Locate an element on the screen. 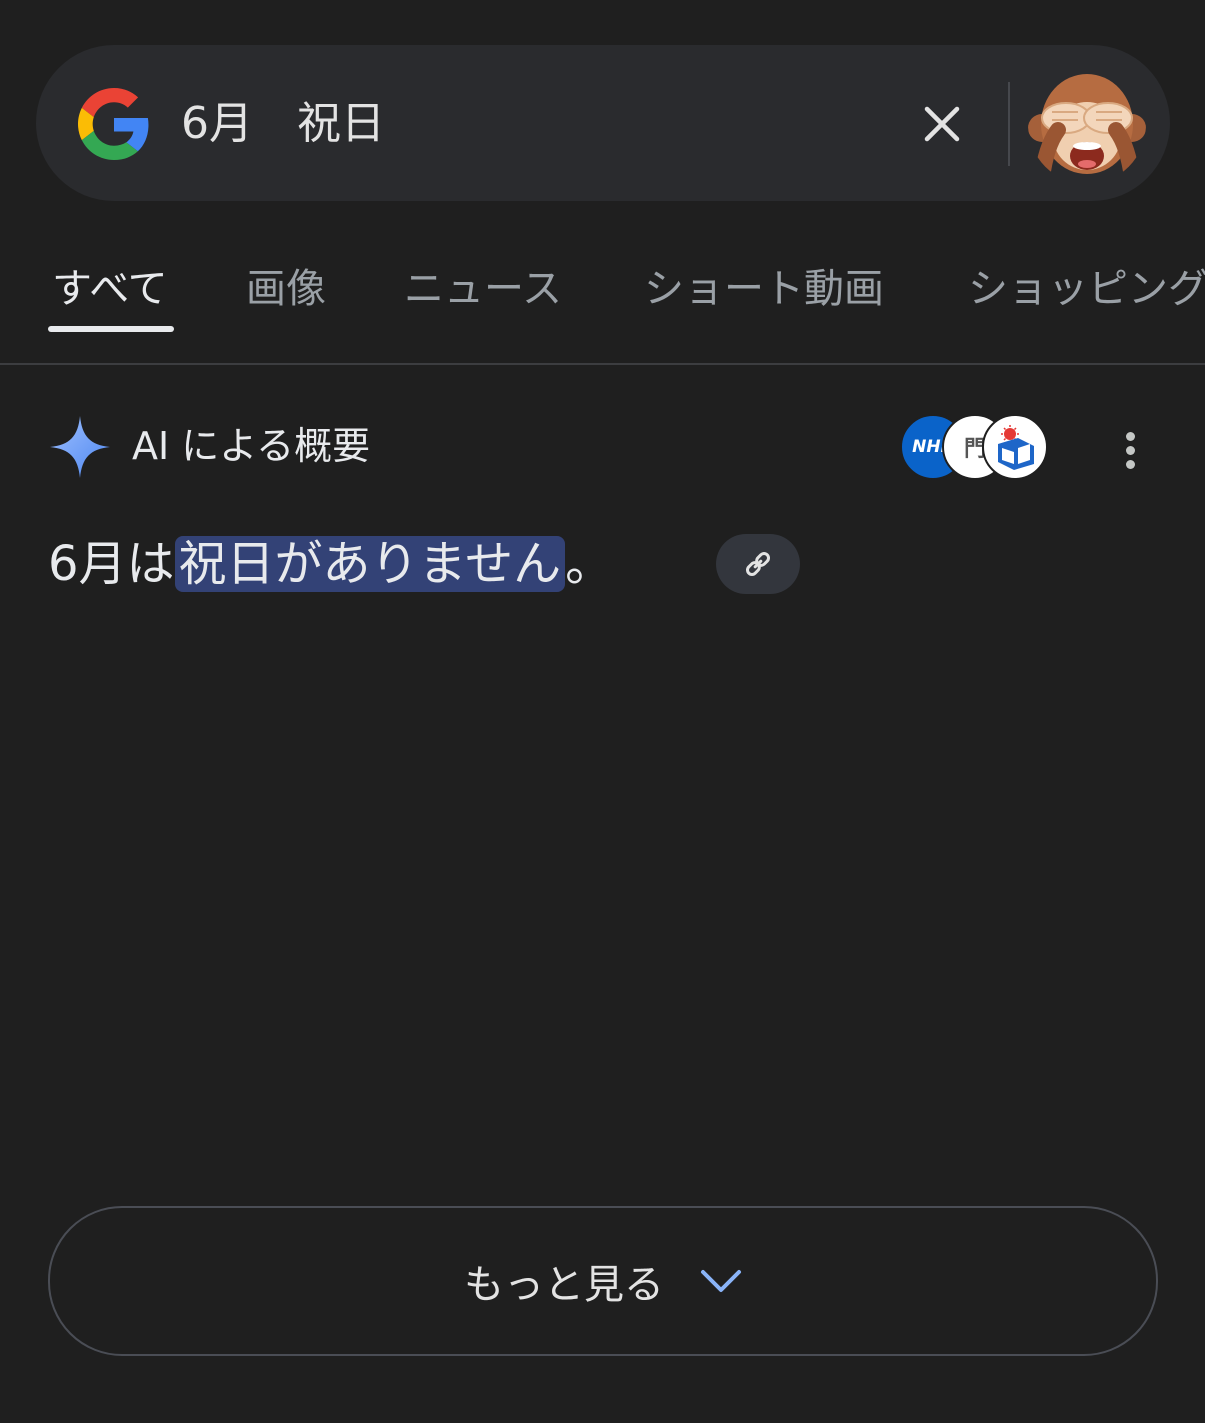 This screenshot has height=1423, width=1205. tab-news: ニュース is located at coordinates (483, 289).